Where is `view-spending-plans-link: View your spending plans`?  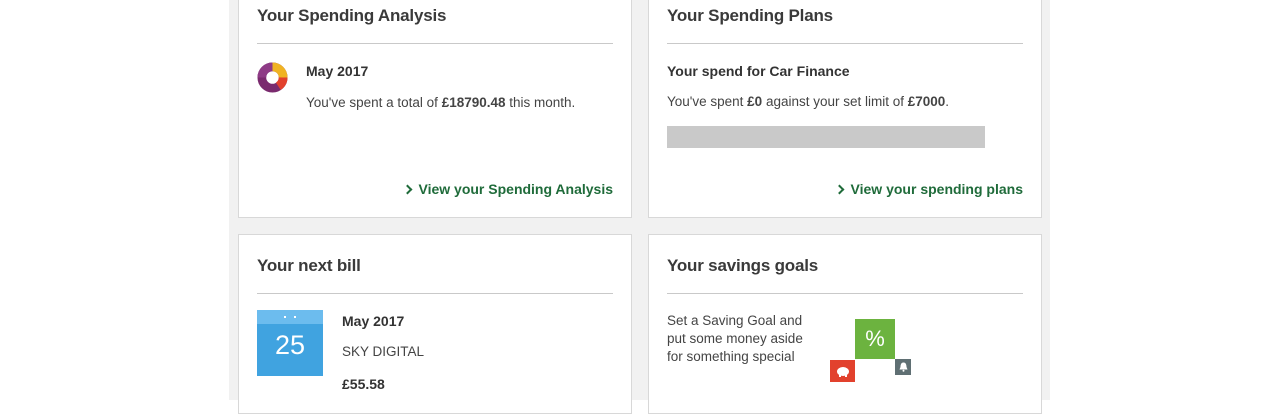 view-spending-plans-link: View your spending plans is located at coordinates (928, 189).